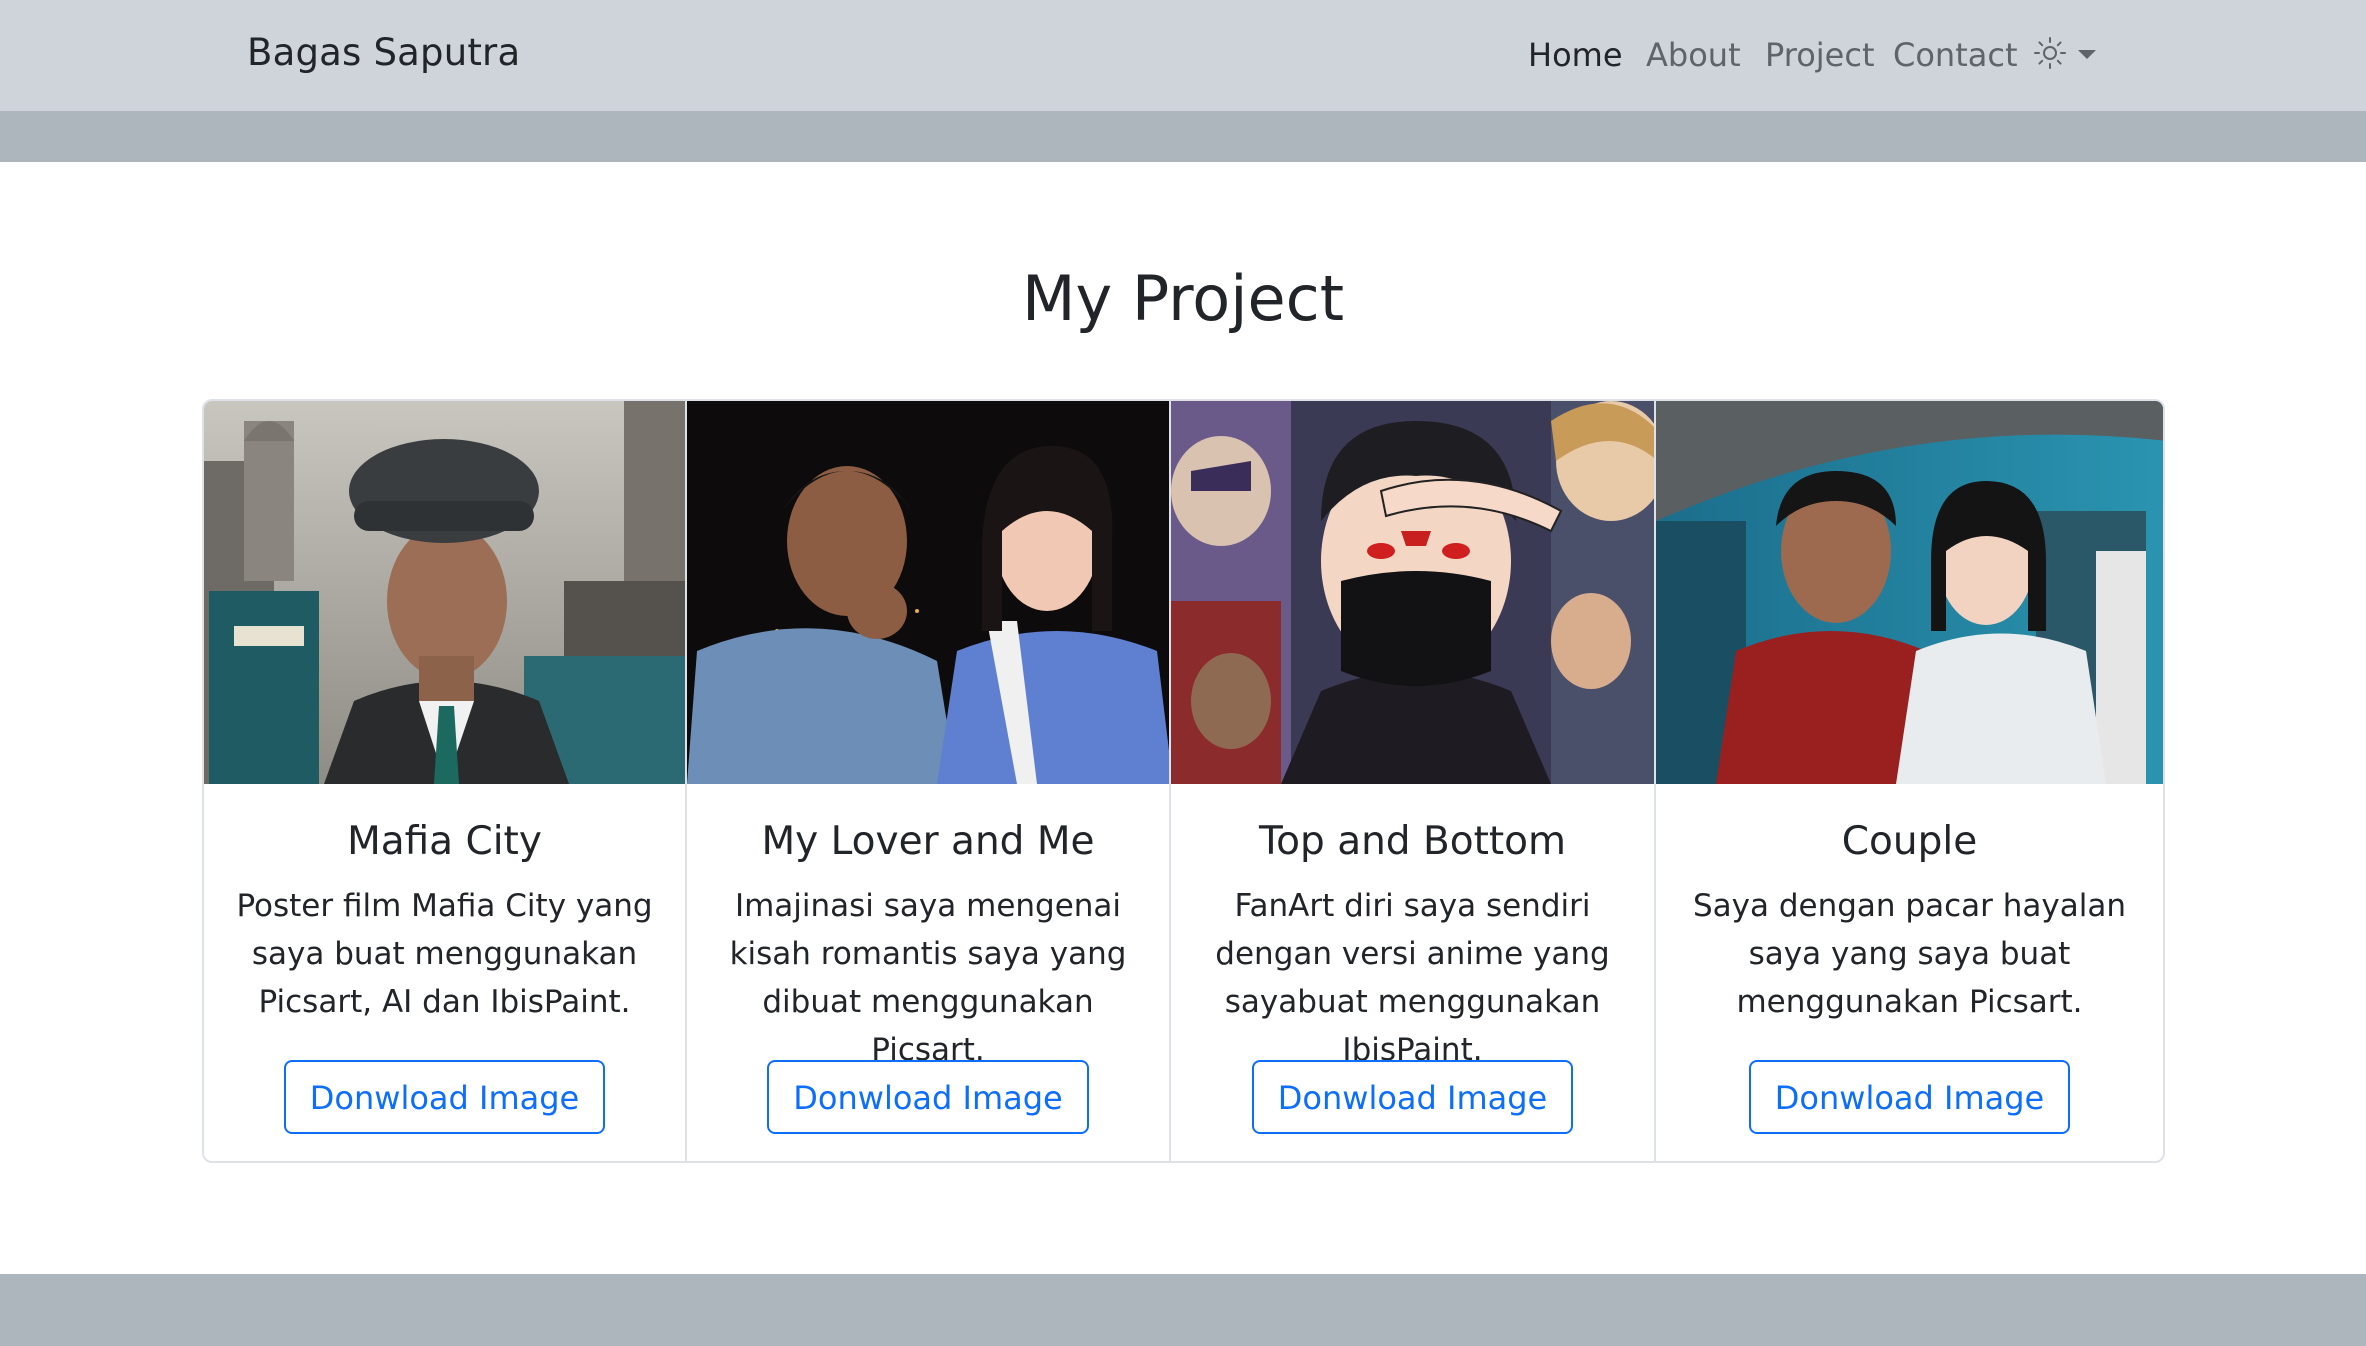  Describe the element at coordinates (444, 841) in the screenshot. I see `card-title: Mafia City` at that location.